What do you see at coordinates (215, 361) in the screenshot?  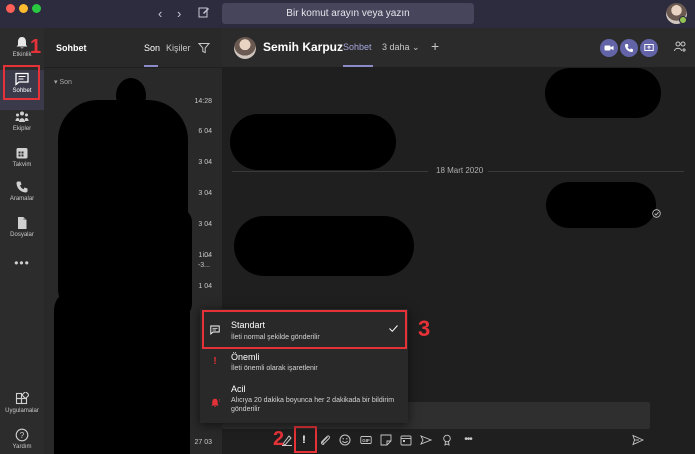 I see `important-exclamation-icon: !` at bounding box center [215, 361].